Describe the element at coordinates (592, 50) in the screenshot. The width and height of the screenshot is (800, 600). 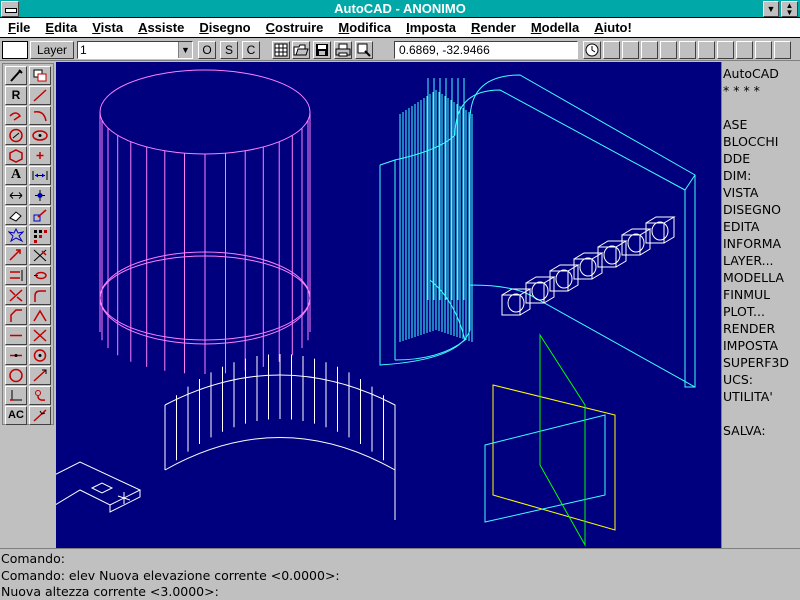
I see `tool-clock-icon` at that location.